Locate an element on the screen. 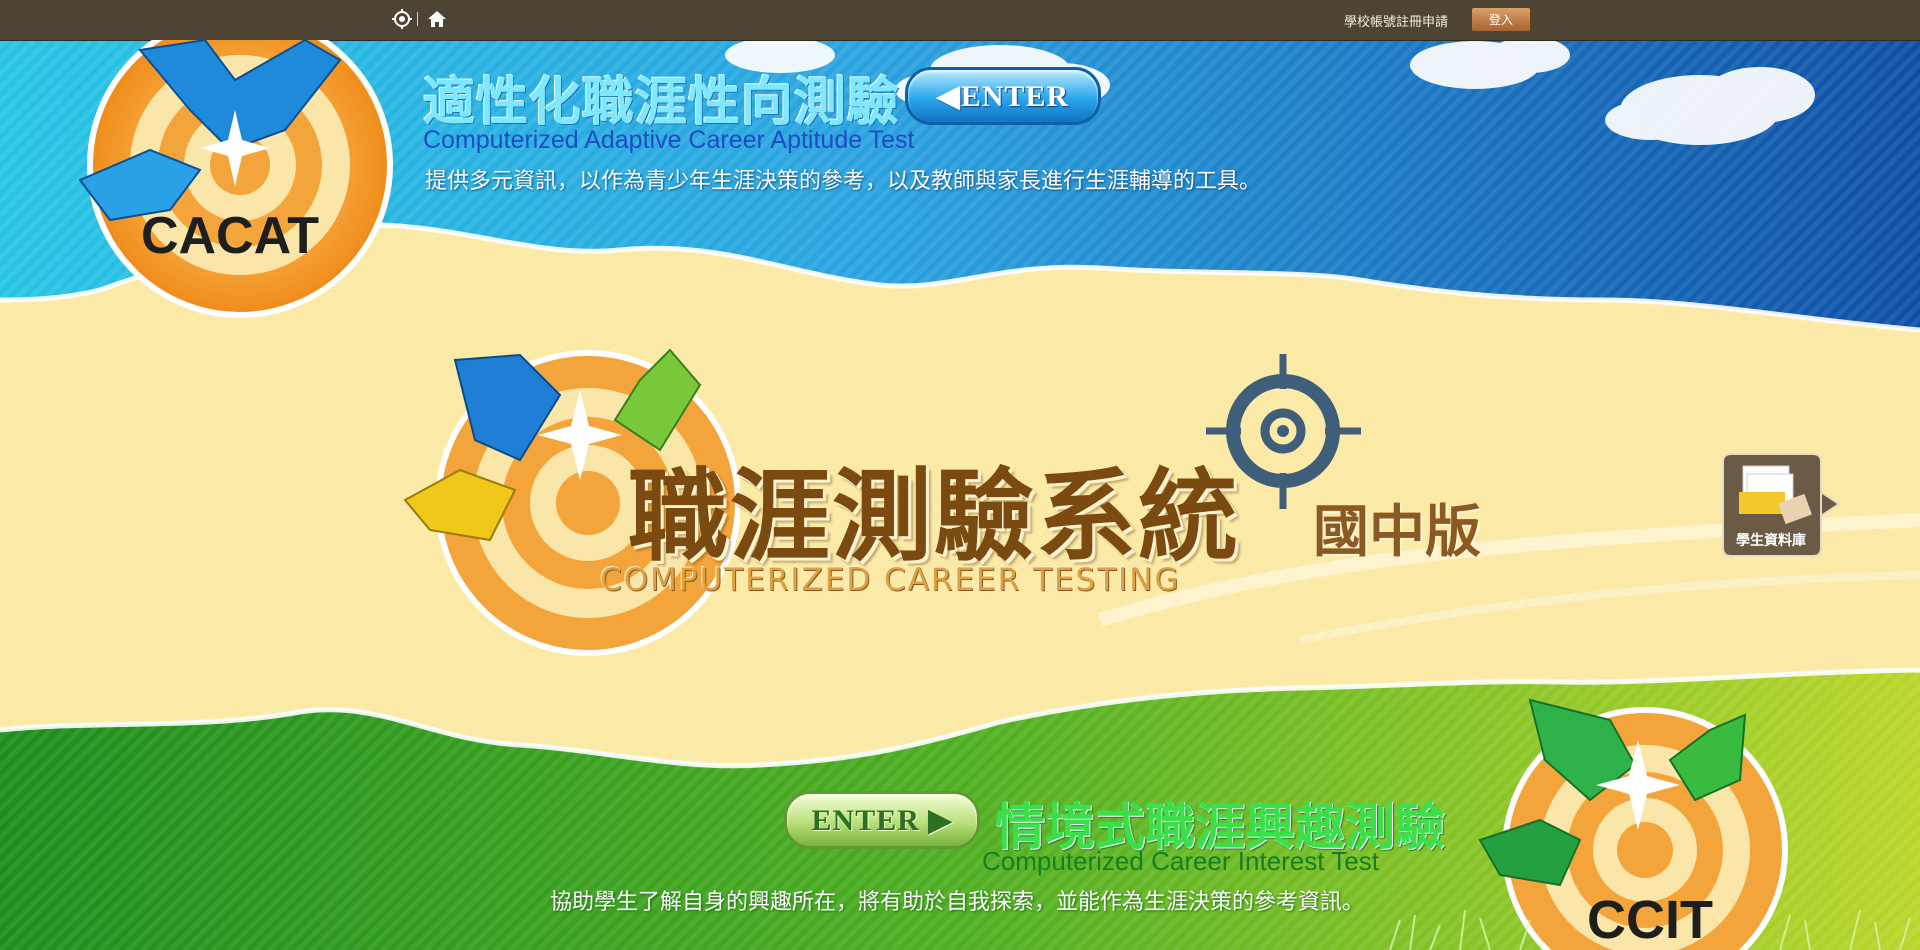  ccit-subtitle: Computerized Career Interest Test is located at coordinates (1180, 861).